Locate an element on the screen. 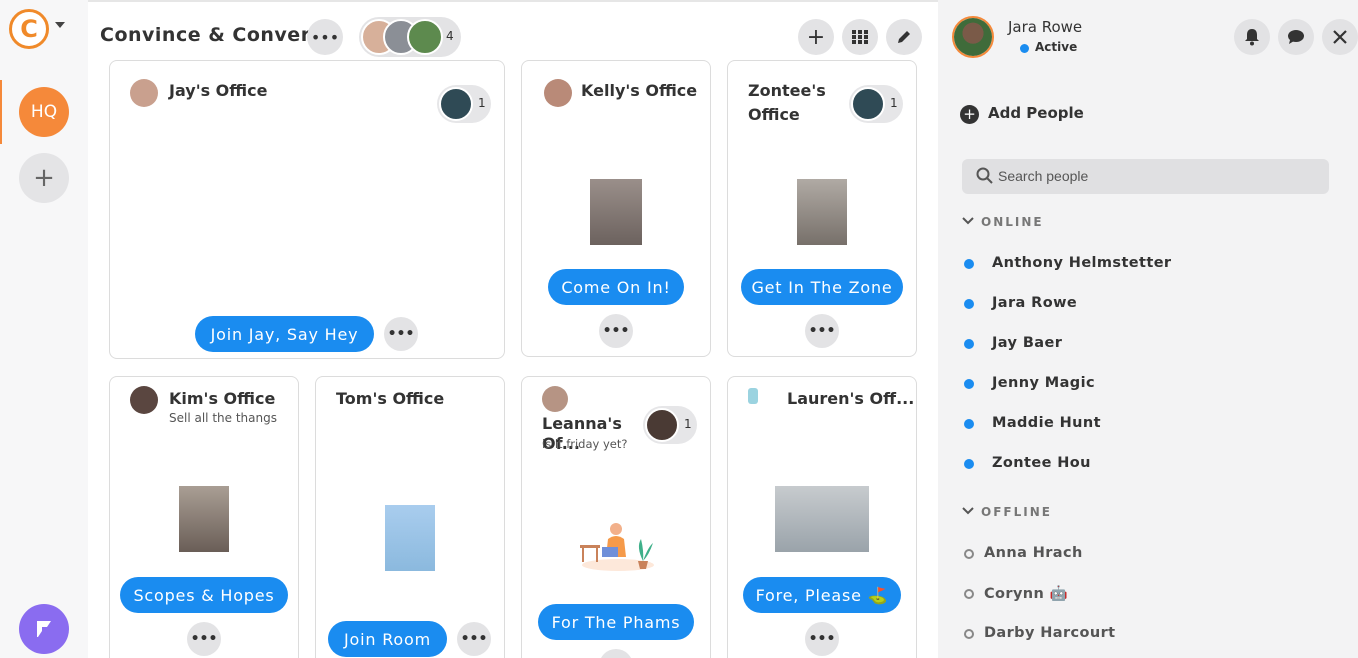  chat-button is located at coordinates (1296, 37).